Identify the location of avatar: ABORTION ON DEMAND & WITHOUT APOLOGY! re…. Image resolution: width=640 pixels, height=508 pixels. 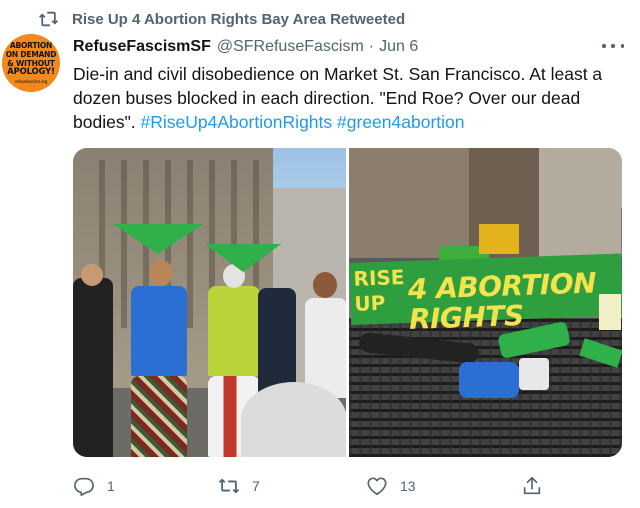
(31, 63).